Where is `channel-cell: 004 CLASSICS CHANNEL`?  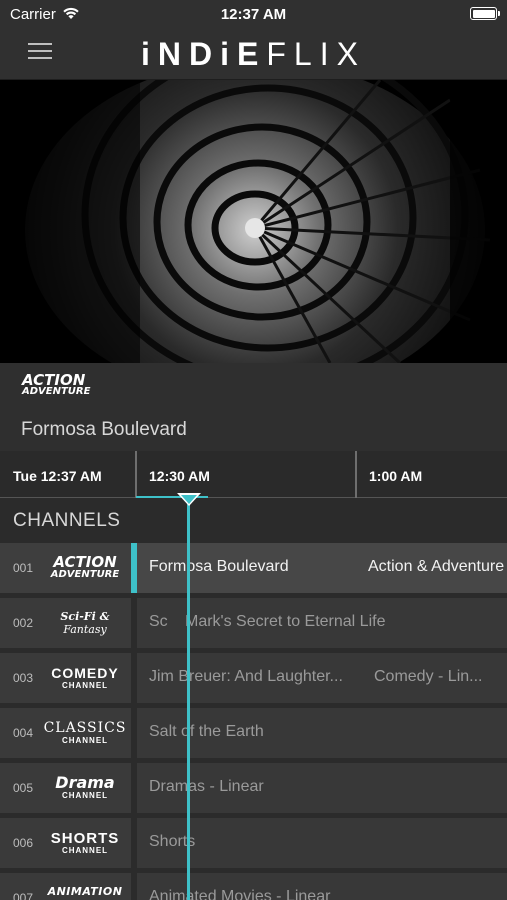 channel-cell: 004 CLASSICS CHANNEL is located at coordinates (65, 733).